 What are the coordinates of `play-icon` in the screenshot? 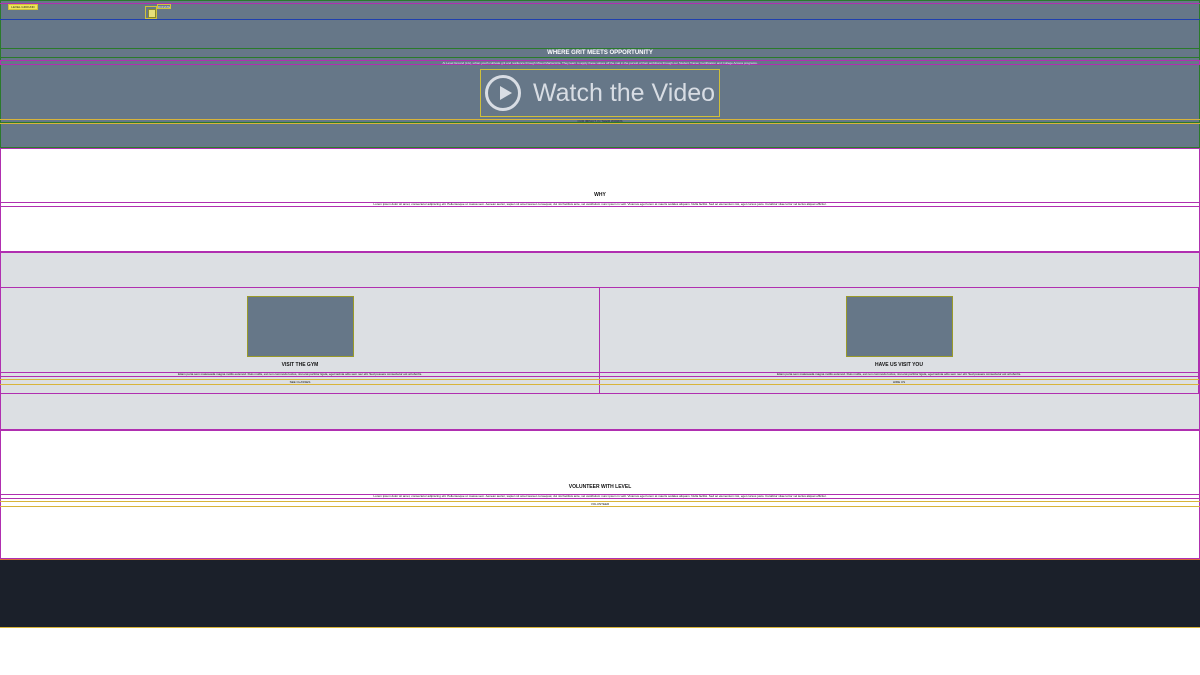 It's located at (502, 93).